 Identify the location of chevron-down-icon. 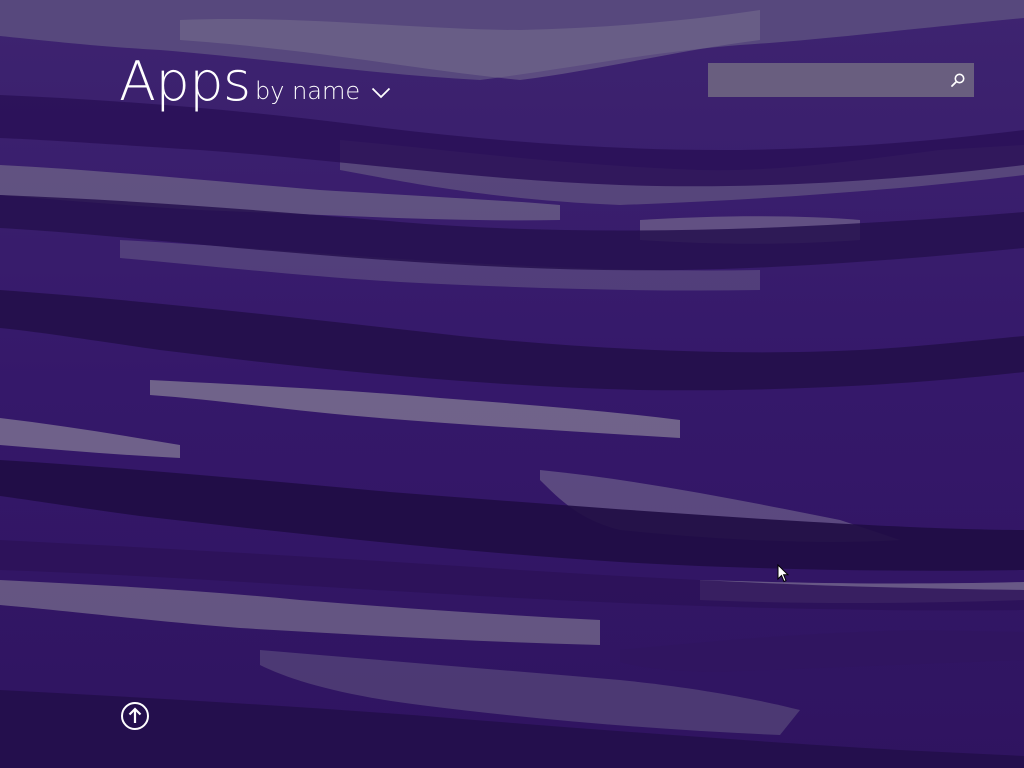
(381, 92).